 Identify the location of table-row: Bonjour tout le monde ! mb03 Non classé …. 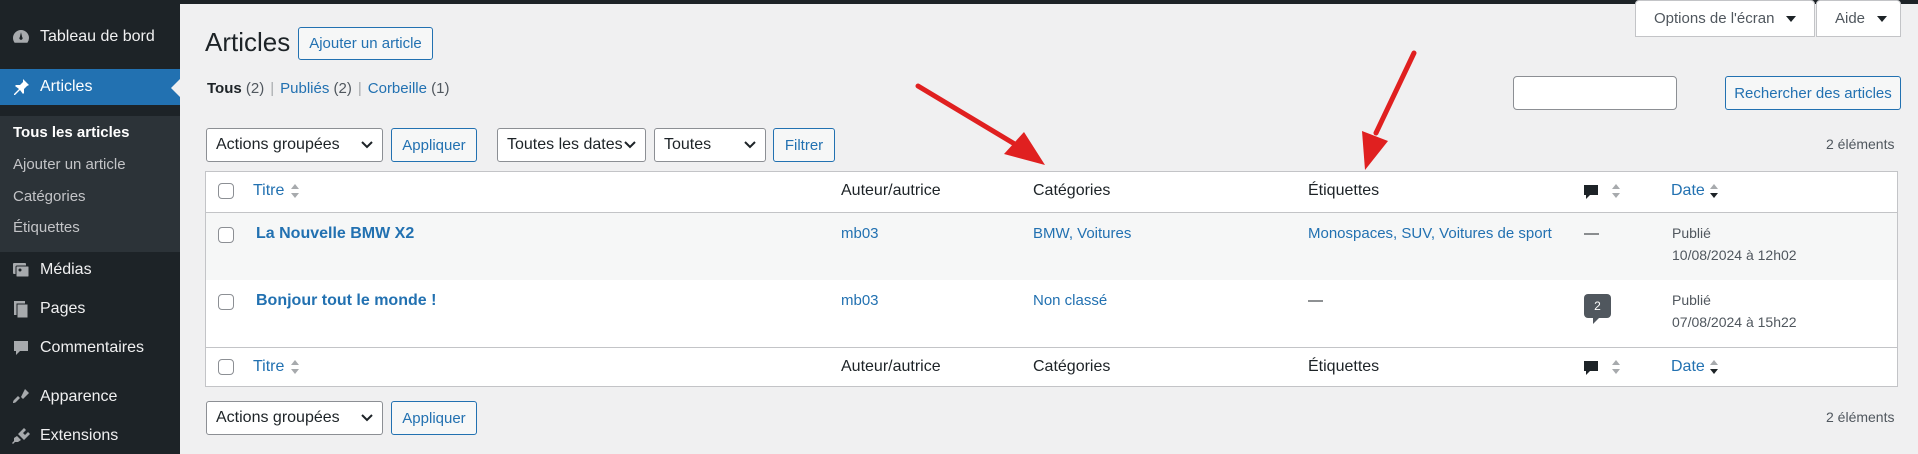
(1051, 313).